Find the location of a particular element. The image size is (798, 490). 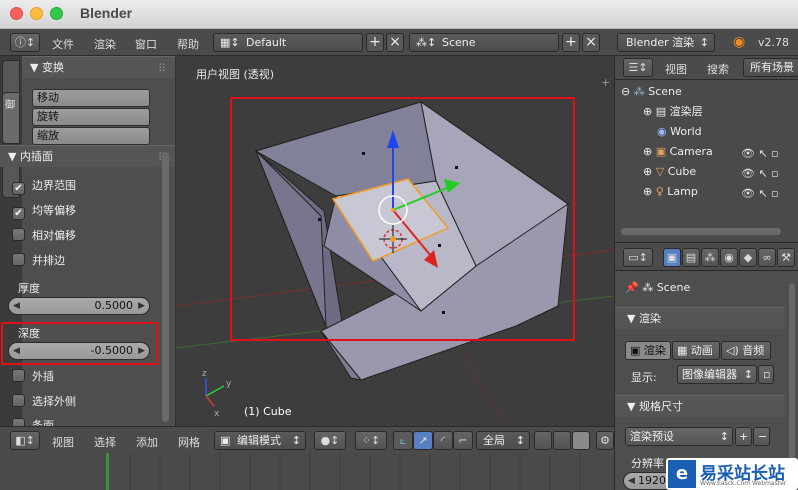

modifiers-tab: ⚒ is located at coordinates (786, 257).